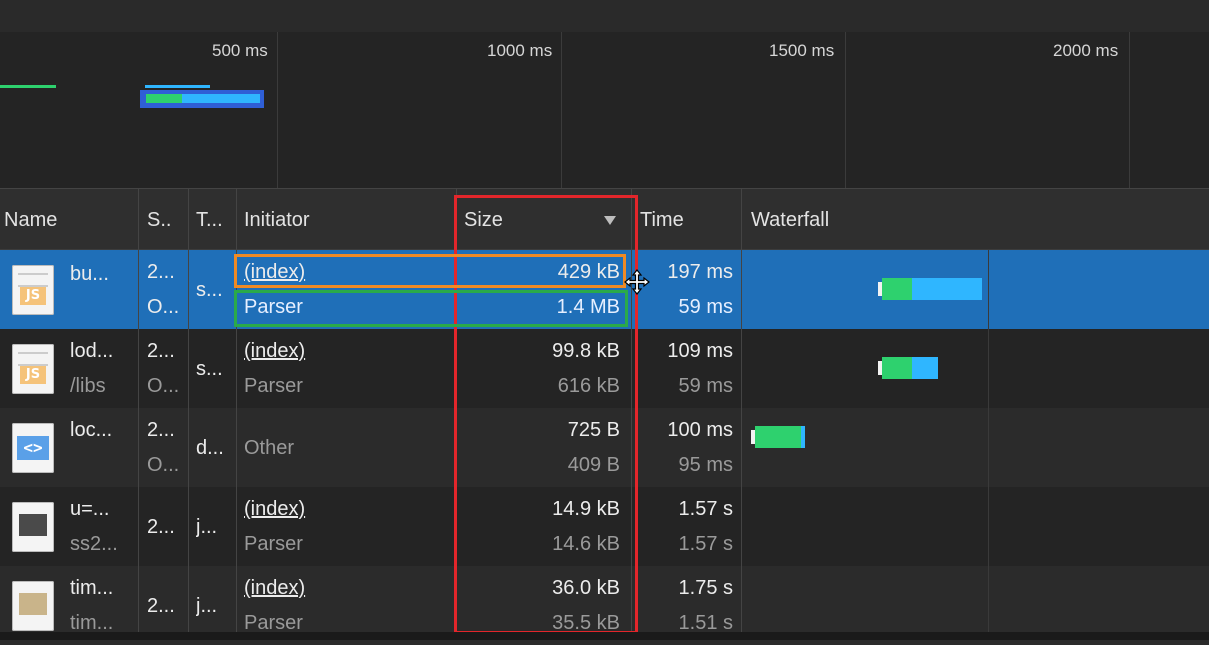 The image size is (1209, 645). What do you see at coordinates (851, 220) in the screenshot?
I see `column-header-waterfall: Waterfall` at bounding box center [851, 220].